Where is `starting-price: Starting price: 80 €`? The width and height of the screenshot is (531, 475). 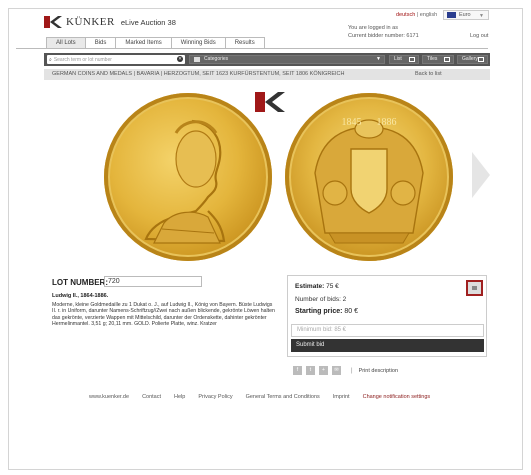
starting-price: Starting price: 80 € is located at coordinates (326, 311).